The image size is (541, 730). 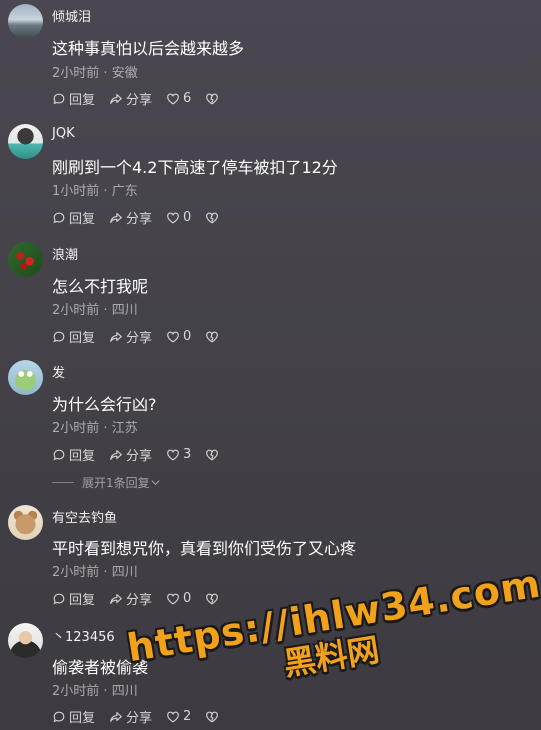 What do you see at coordinates (155, 483) in the screenshot?
I see `chevron-down-icon` at bounding box center [155, 483].